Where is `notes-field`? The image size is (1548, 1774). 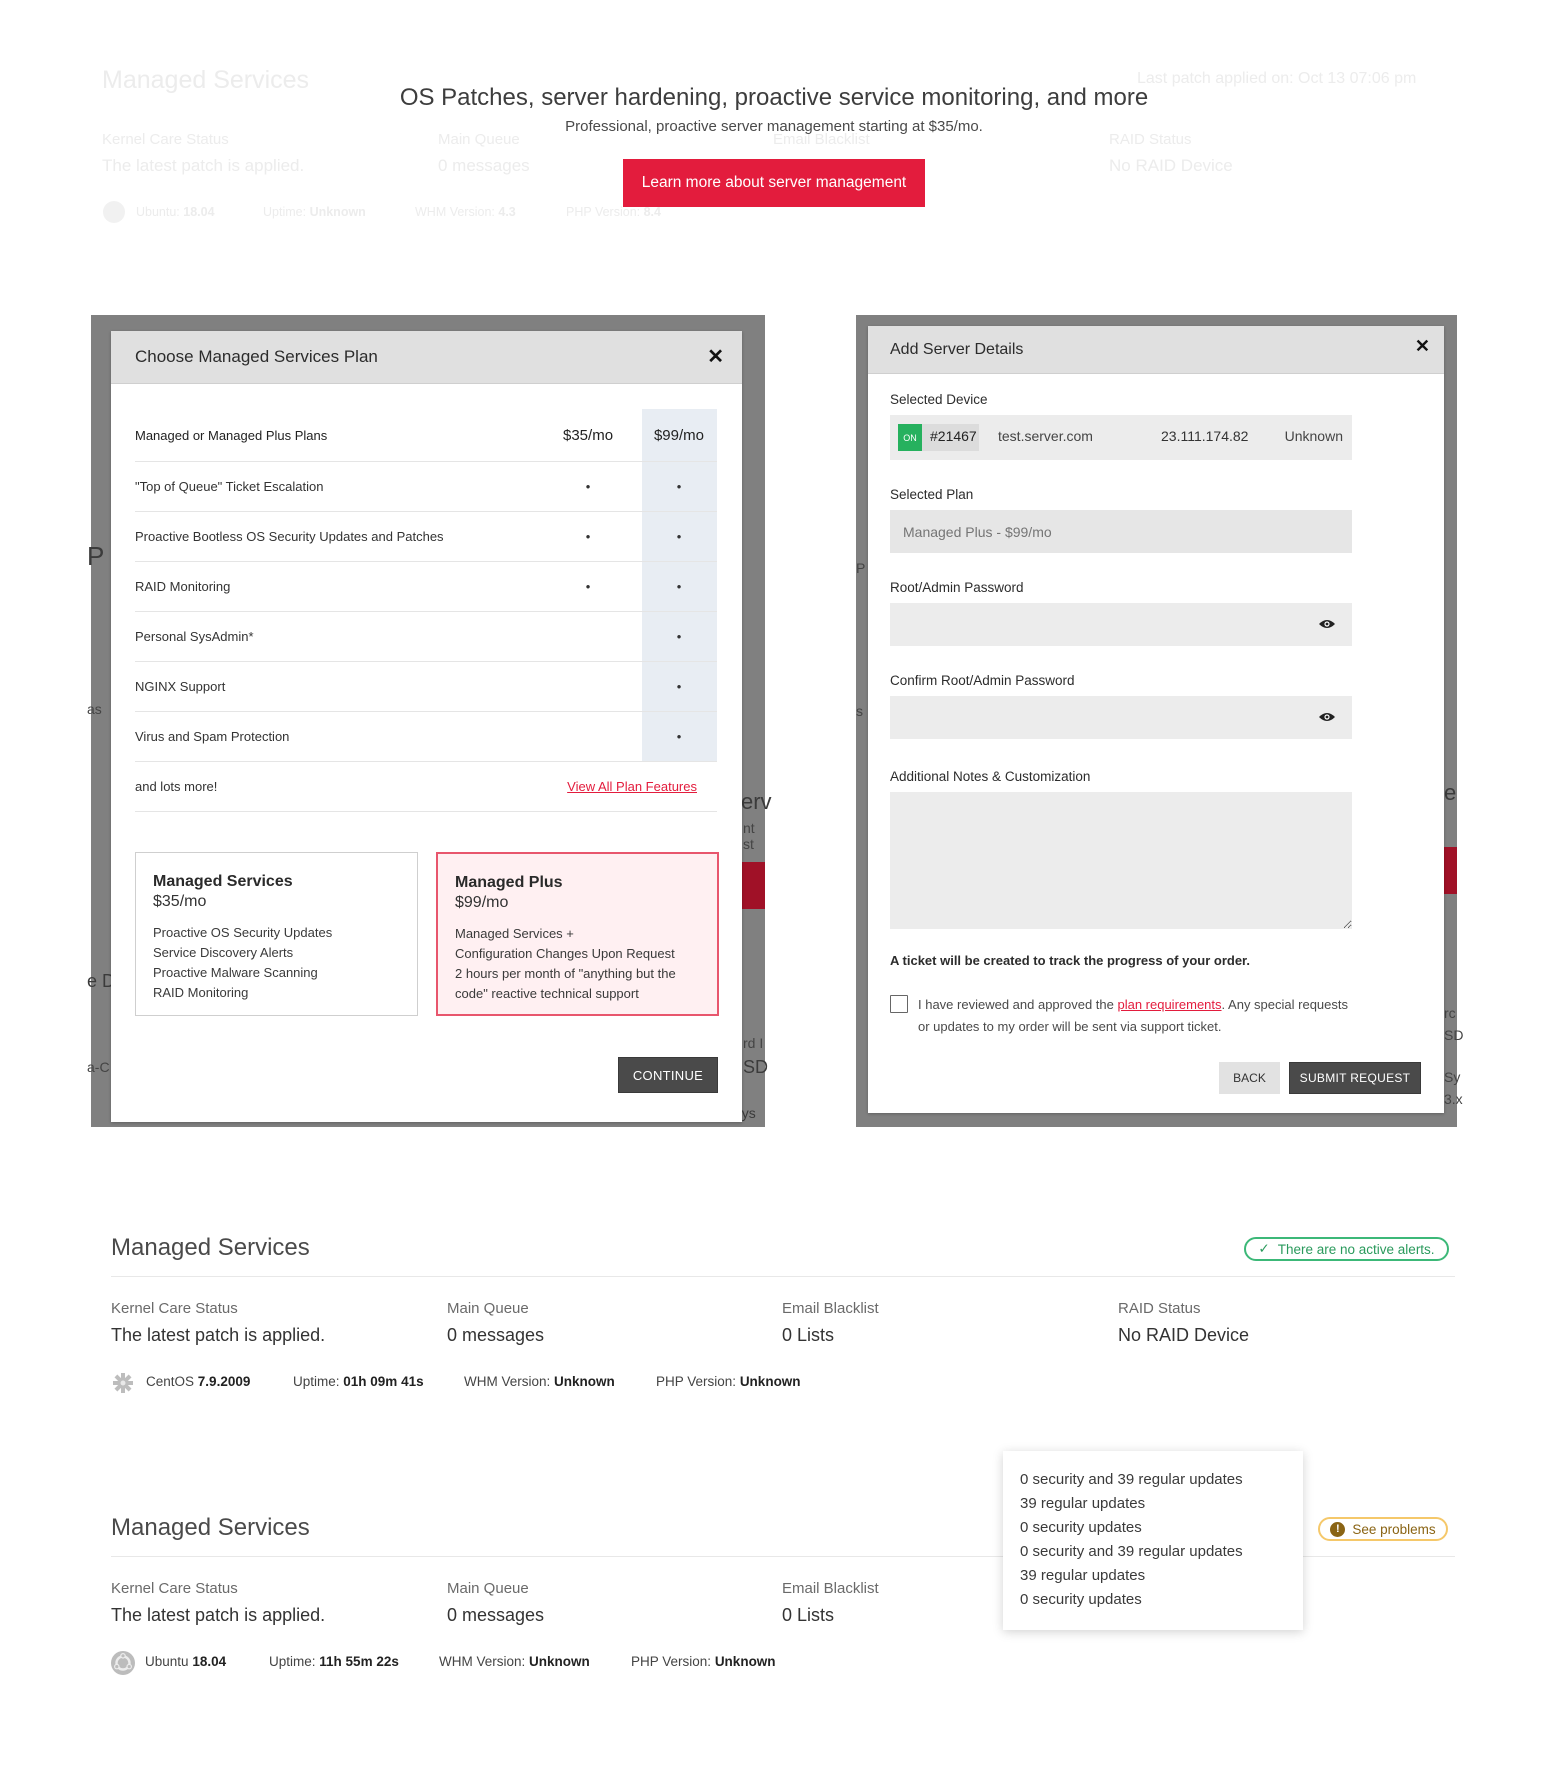
notes-field is located at coordinates (1121, 860).